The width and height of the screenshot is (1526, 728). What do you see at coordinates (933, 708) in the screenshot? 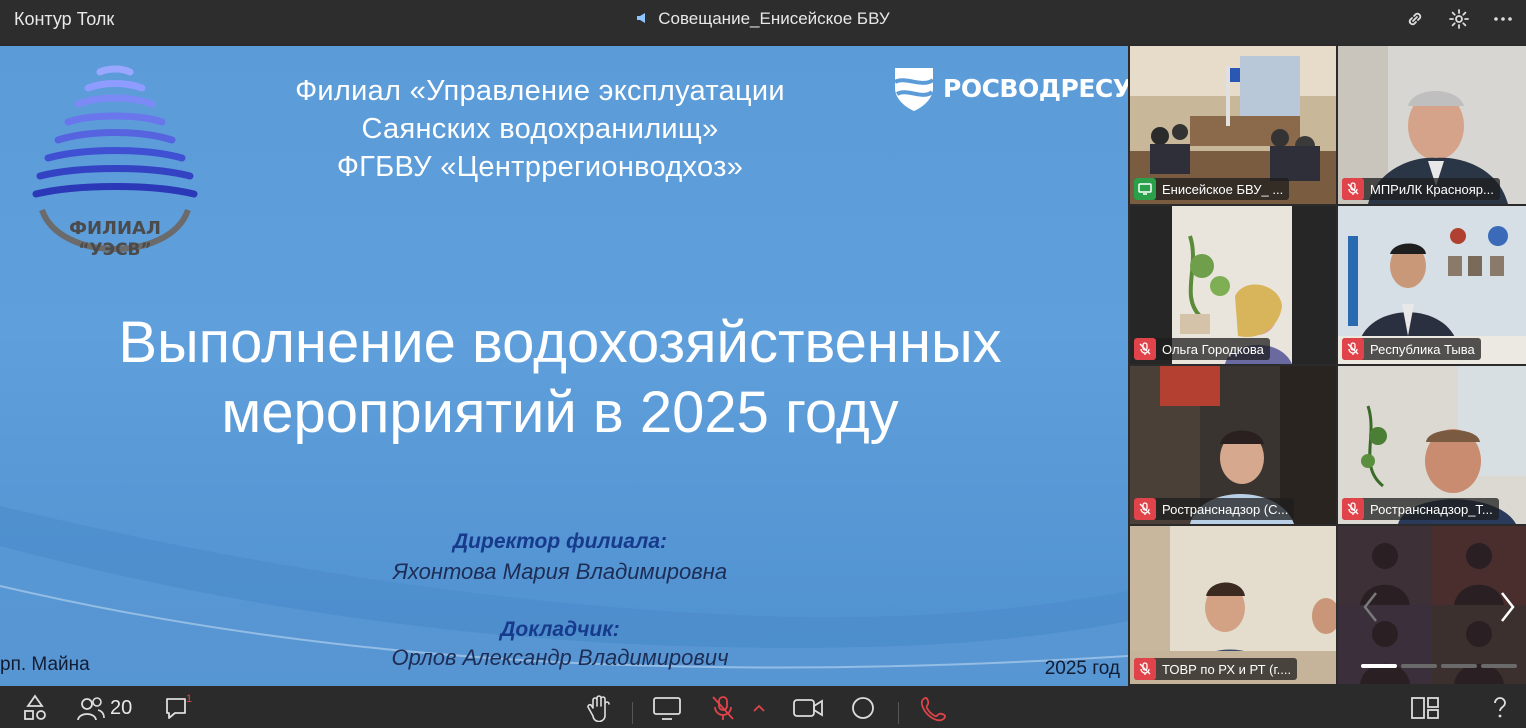
I see `end-call-icon` at bounding box center [933, 708].